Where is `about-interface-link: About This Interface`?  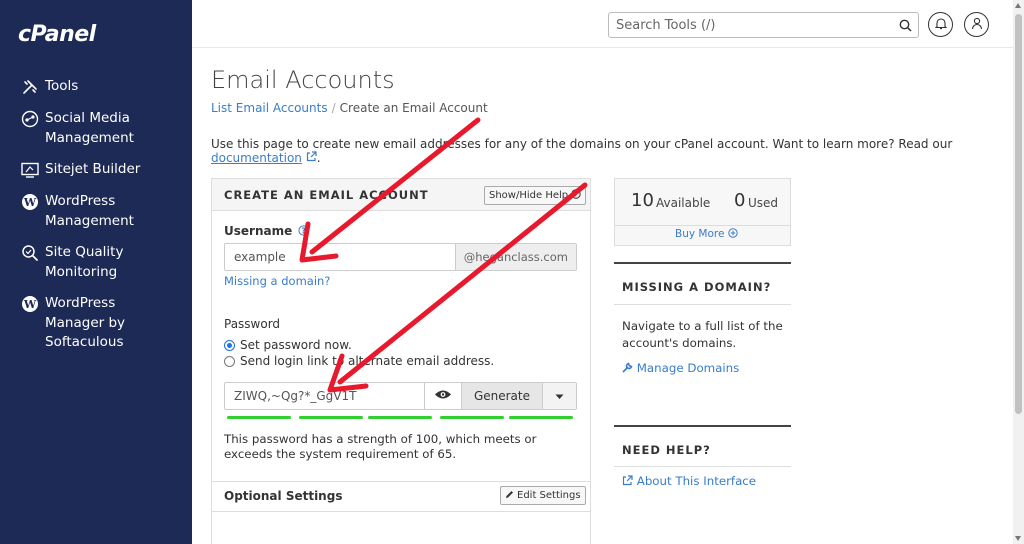
about-interface-link: About This Interface is located at coordinates (689, 481).